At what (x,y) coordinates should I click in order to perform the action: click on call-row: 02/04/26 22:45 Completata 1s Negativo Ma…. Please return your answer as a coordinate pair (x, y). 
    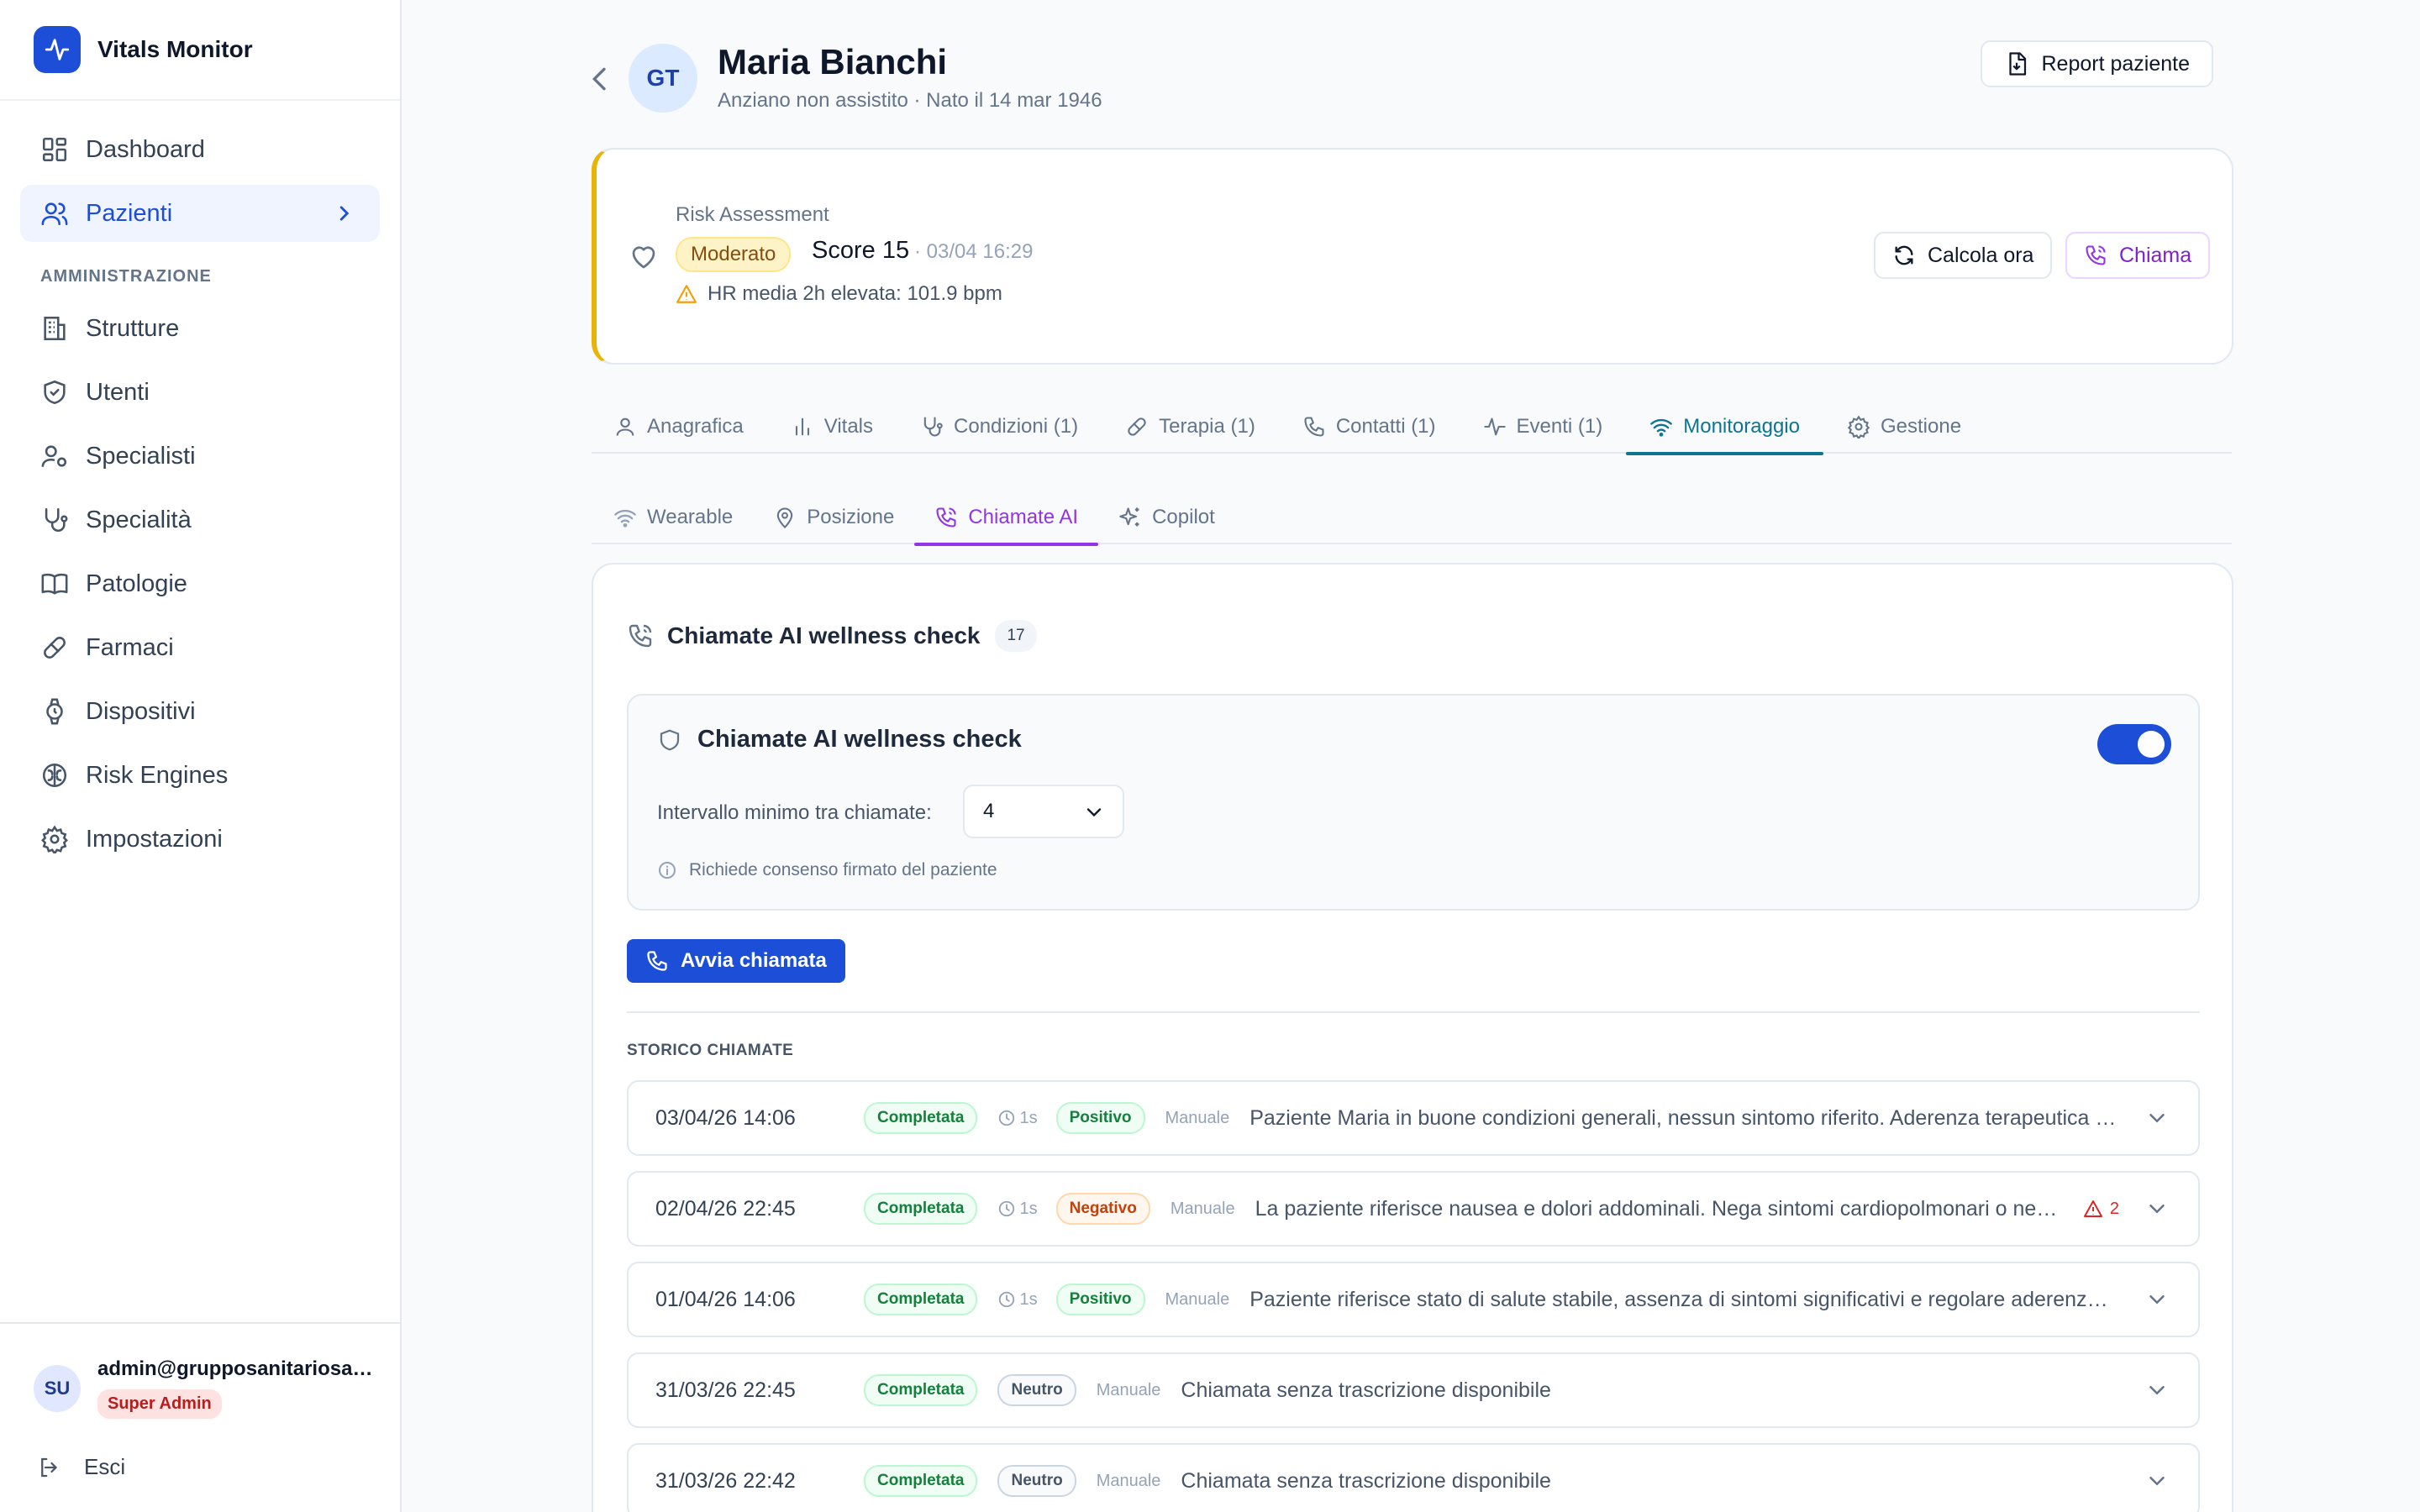
    Looking at the image, I should click on (1413, 1209).